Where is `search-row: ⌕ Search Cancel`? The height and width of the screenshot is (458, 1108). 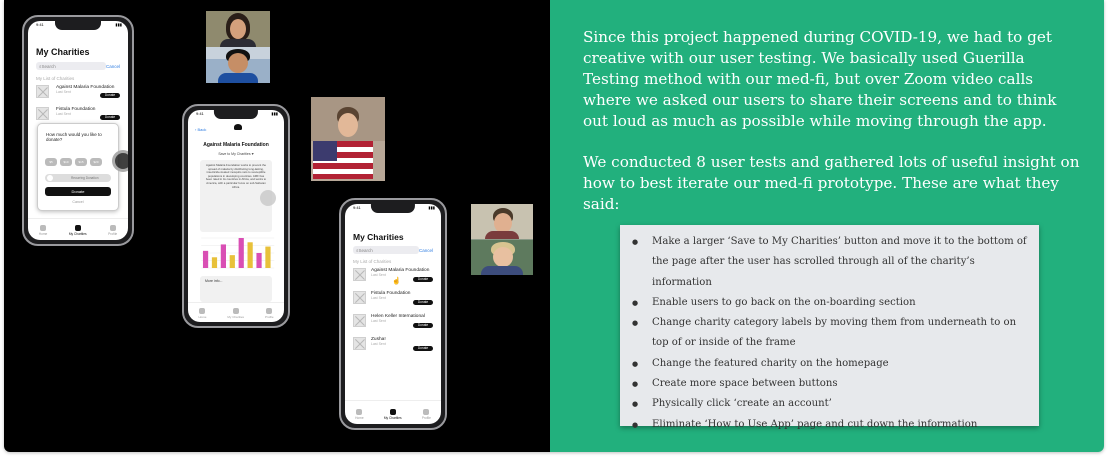
search-row: ⌕ Search Cancel is located at coordinates (393, 250).